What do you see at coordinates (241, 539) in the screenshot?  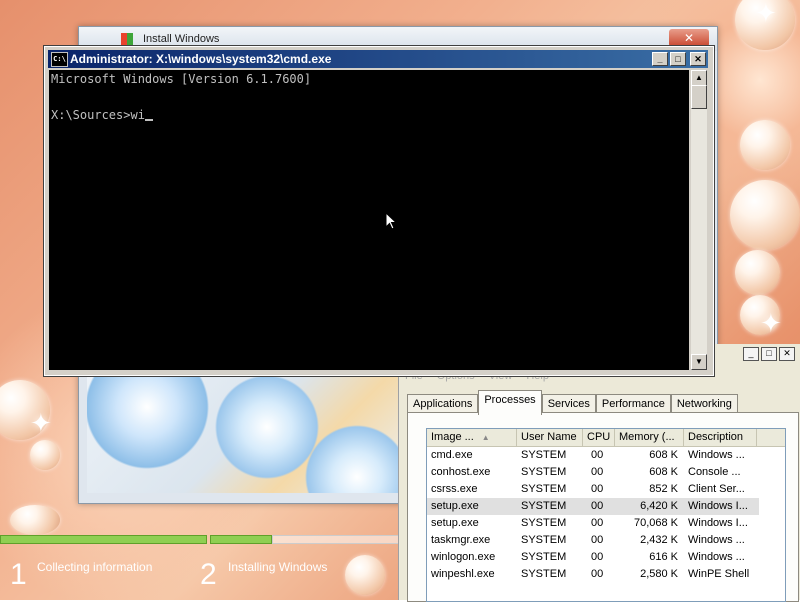 I see `step2-progress-bar` at bounding box center [241, 539].